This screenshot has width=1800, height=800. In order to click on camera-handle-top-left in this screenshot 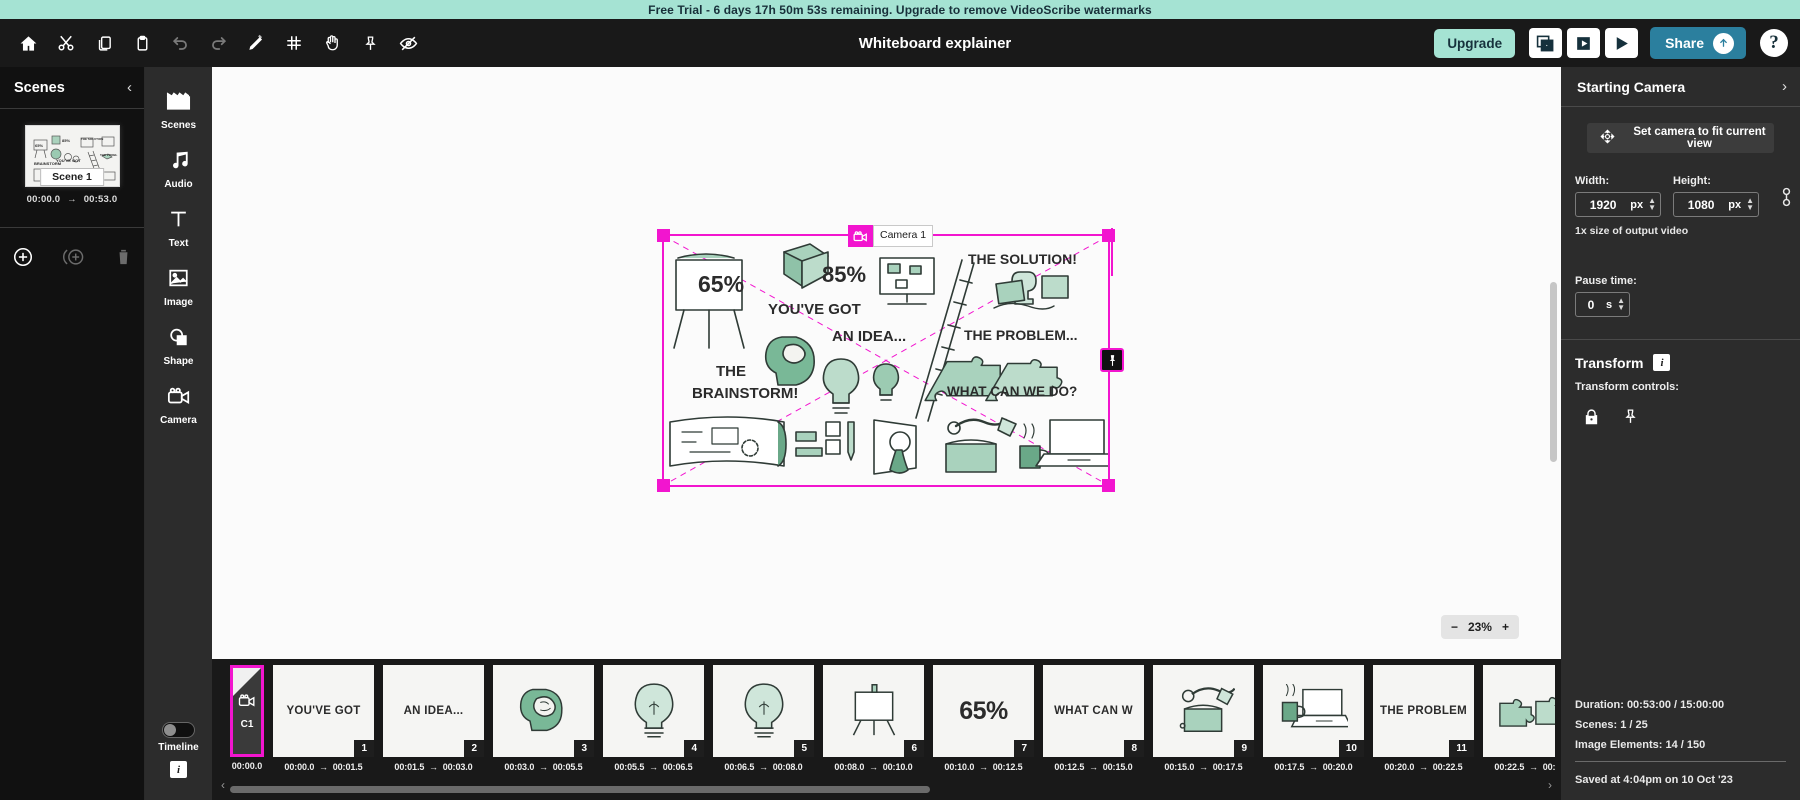, I will do `click(663, 235)`.